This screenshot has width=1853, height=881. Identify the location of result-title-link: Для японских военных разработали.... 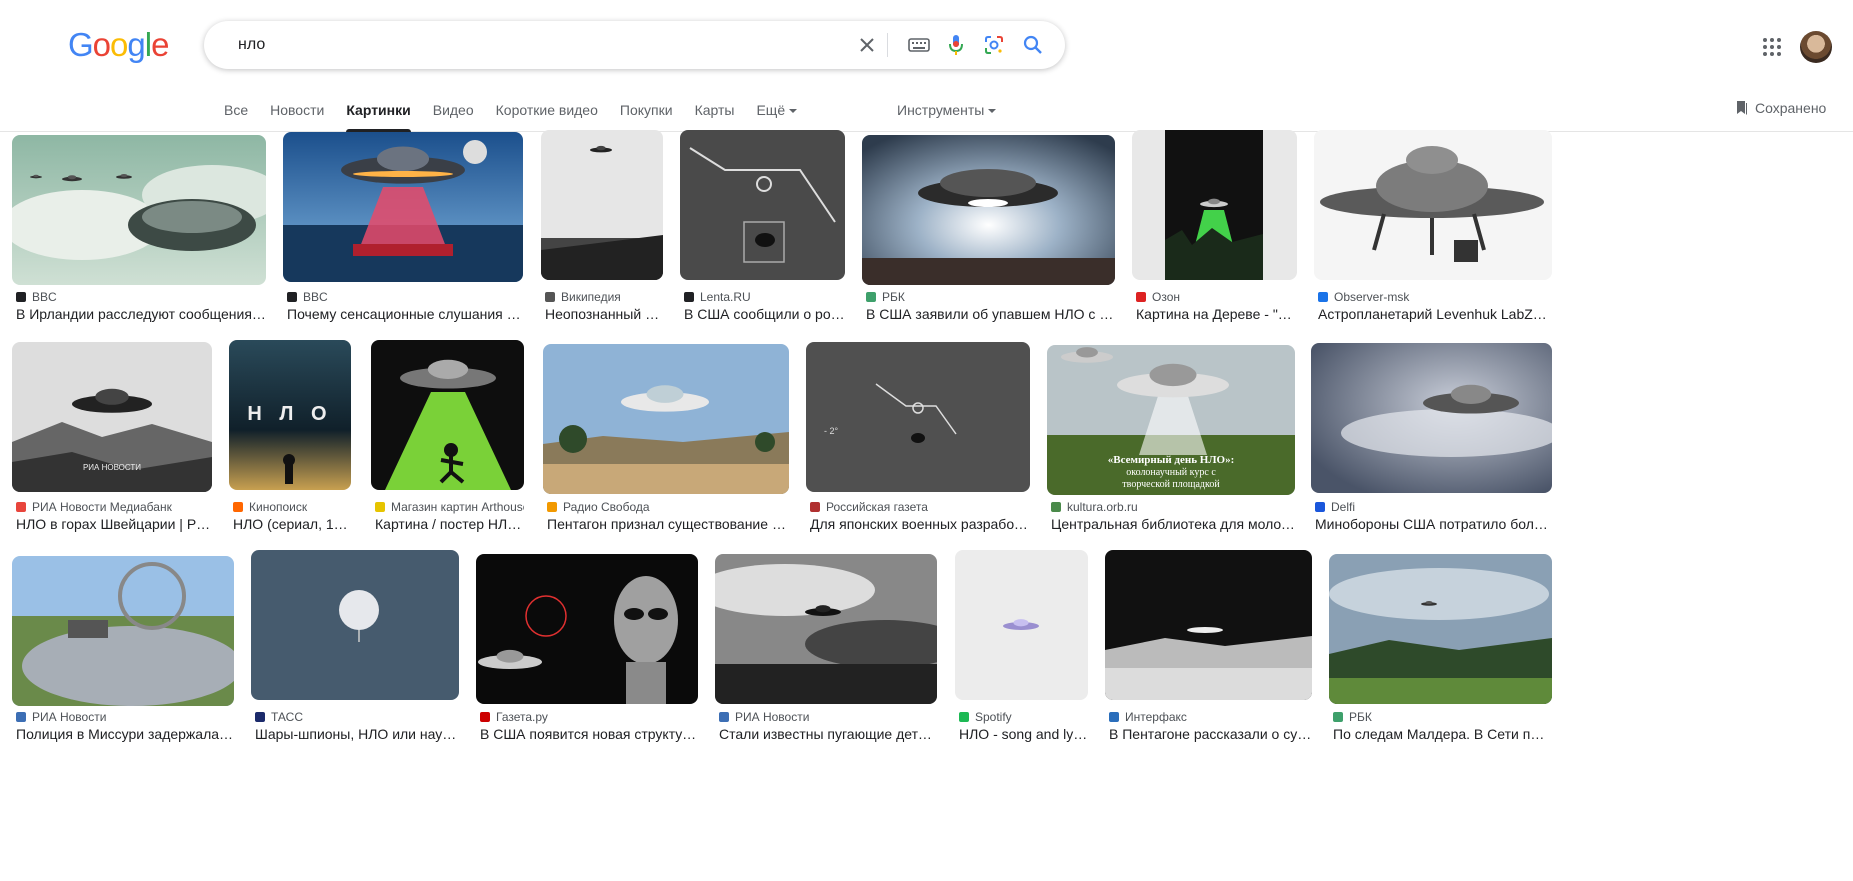
(920, 524).